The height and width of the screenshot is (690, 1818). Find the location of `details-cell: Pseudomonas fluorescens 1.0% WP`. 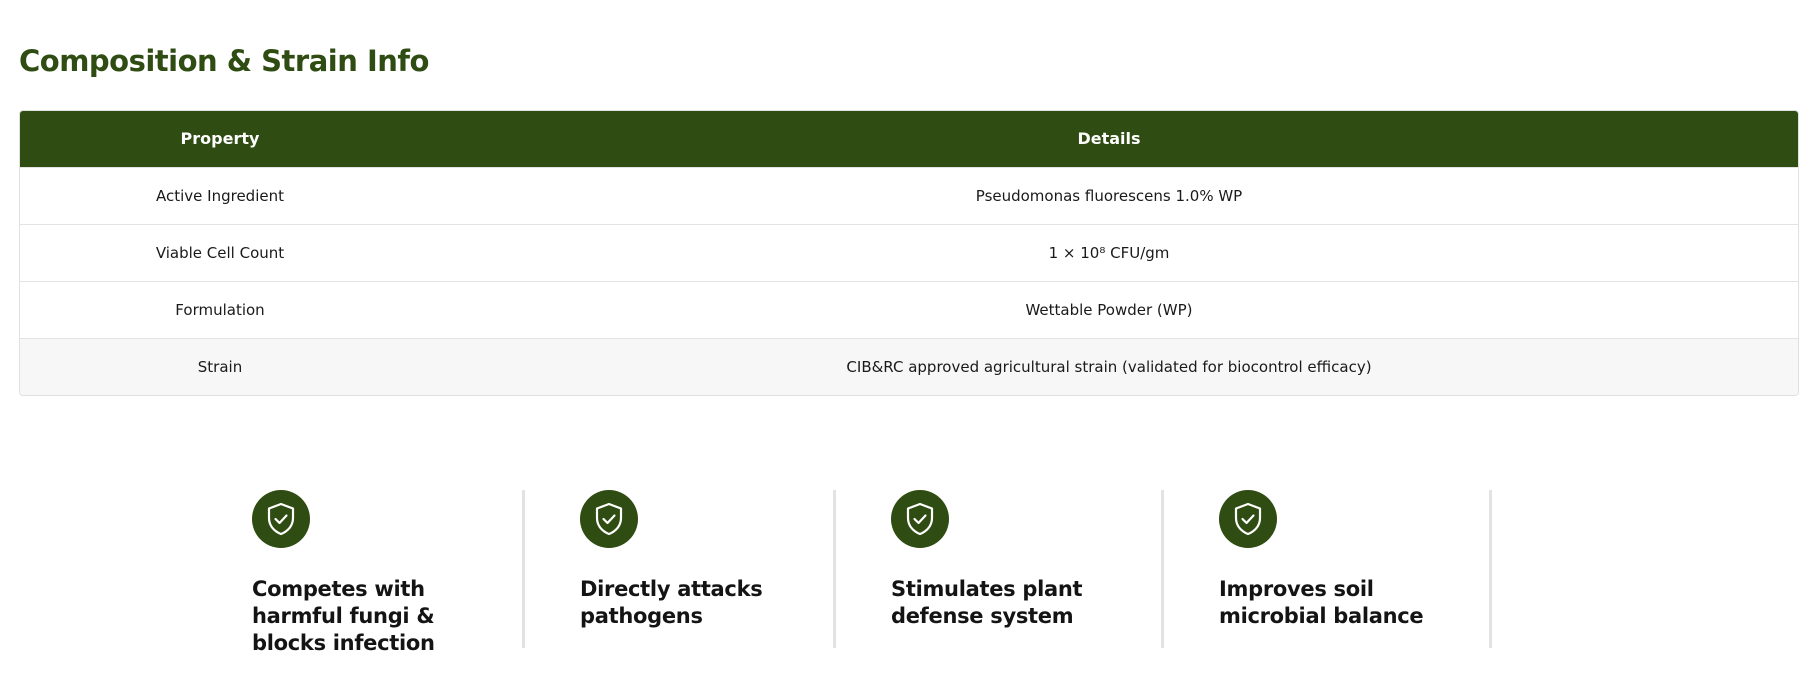

details-cell: Pseudomonas fluorescens 1.0% WP is located at coordinates (1109, 195).